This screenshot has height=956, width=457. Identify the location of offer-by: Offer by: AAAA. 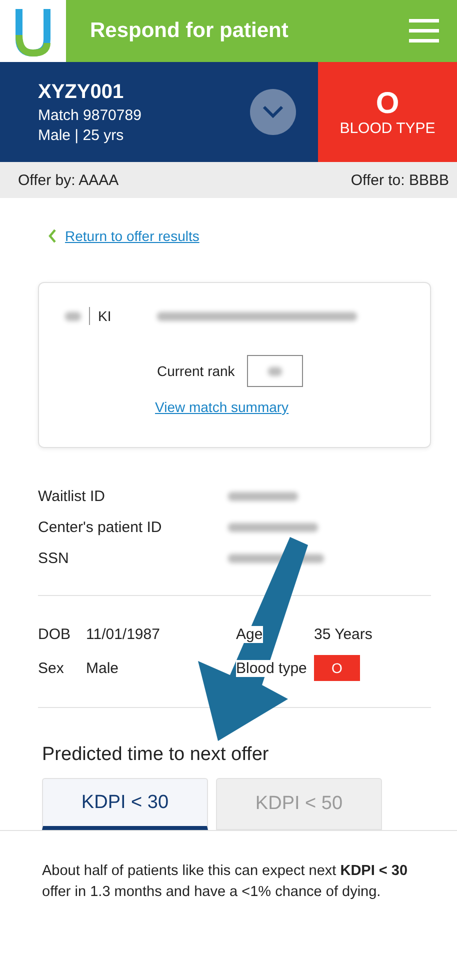
(68, 180).